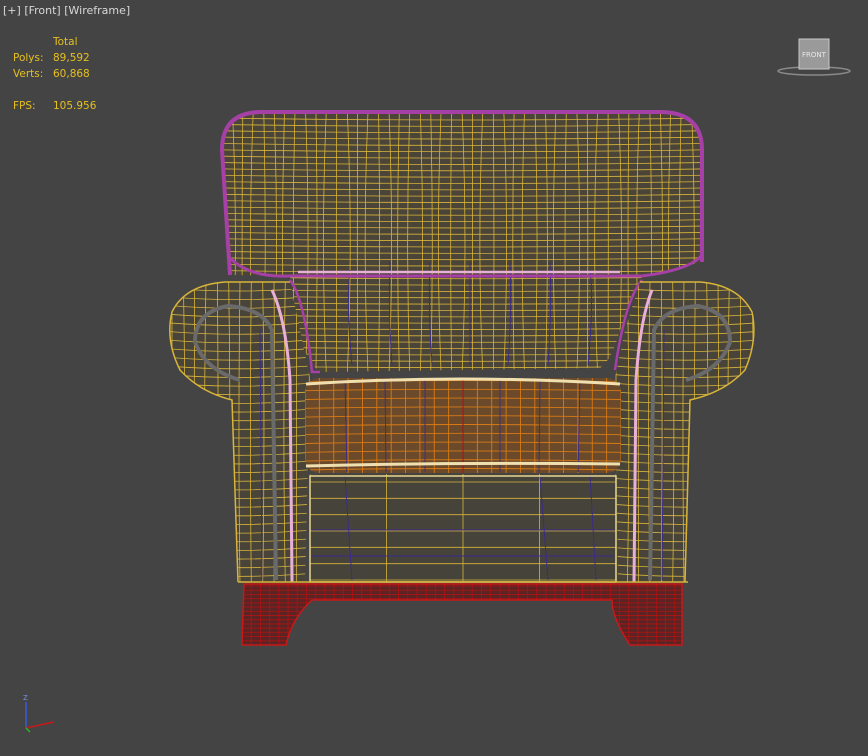 The image size is (868, 756). Describe the element at coordinates (463, 528) in the screenshot. I see `front-panel-wire` at that location.